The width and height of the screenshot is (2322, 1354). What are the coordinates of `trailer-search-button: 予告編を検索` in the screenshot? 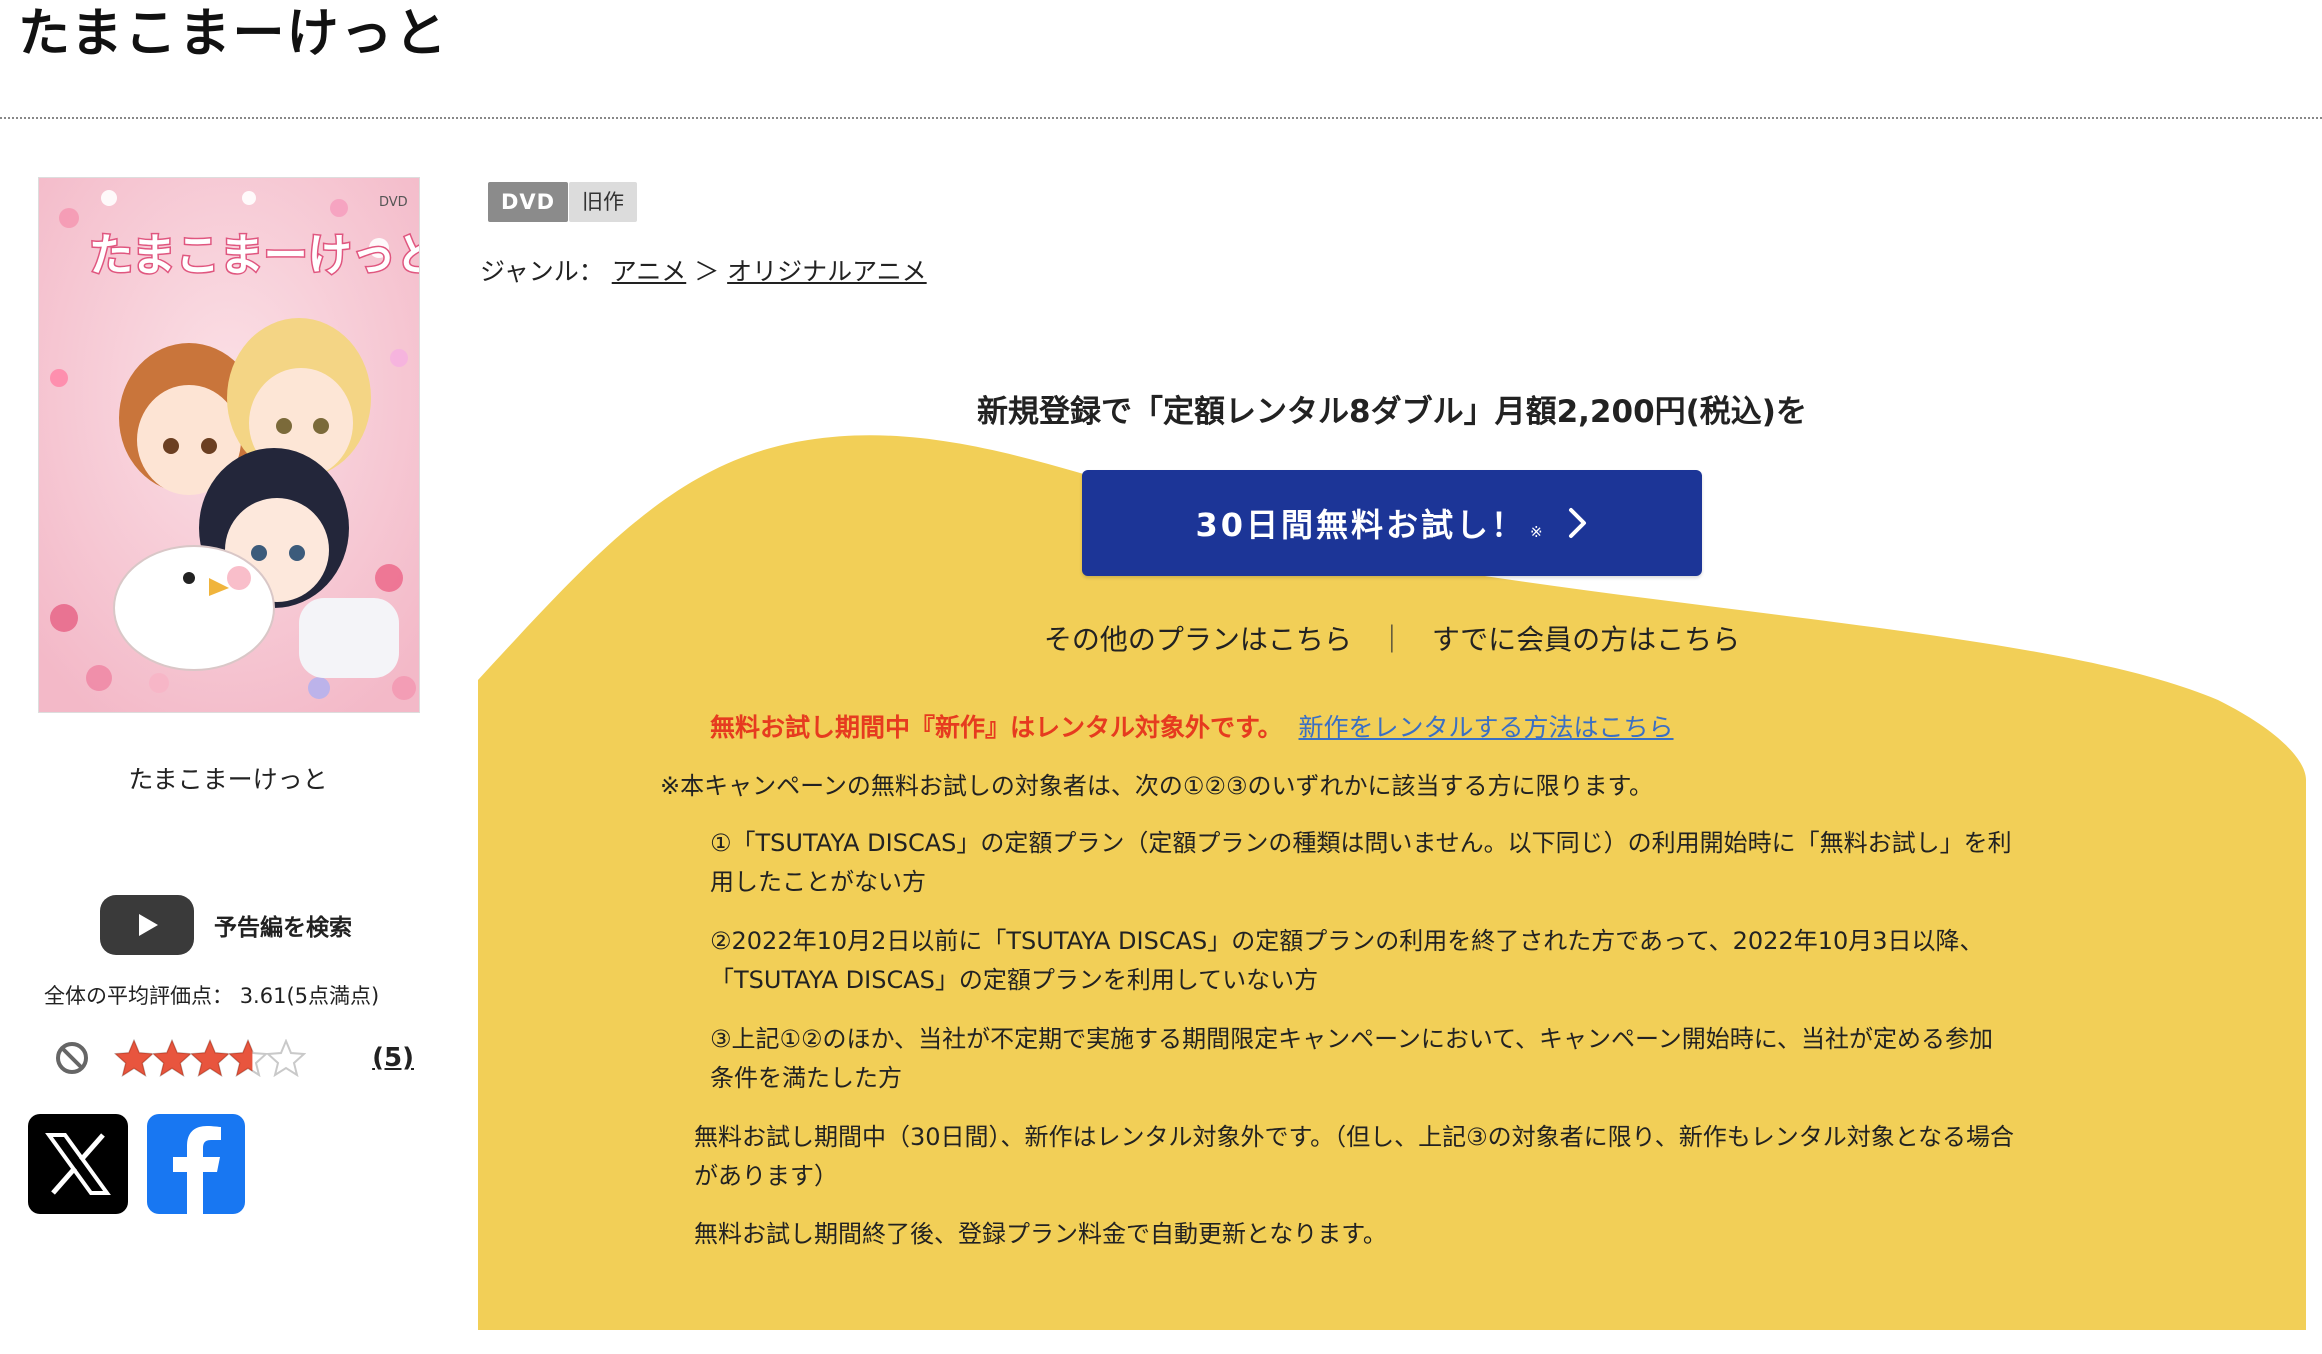 It's located at (226, 925).